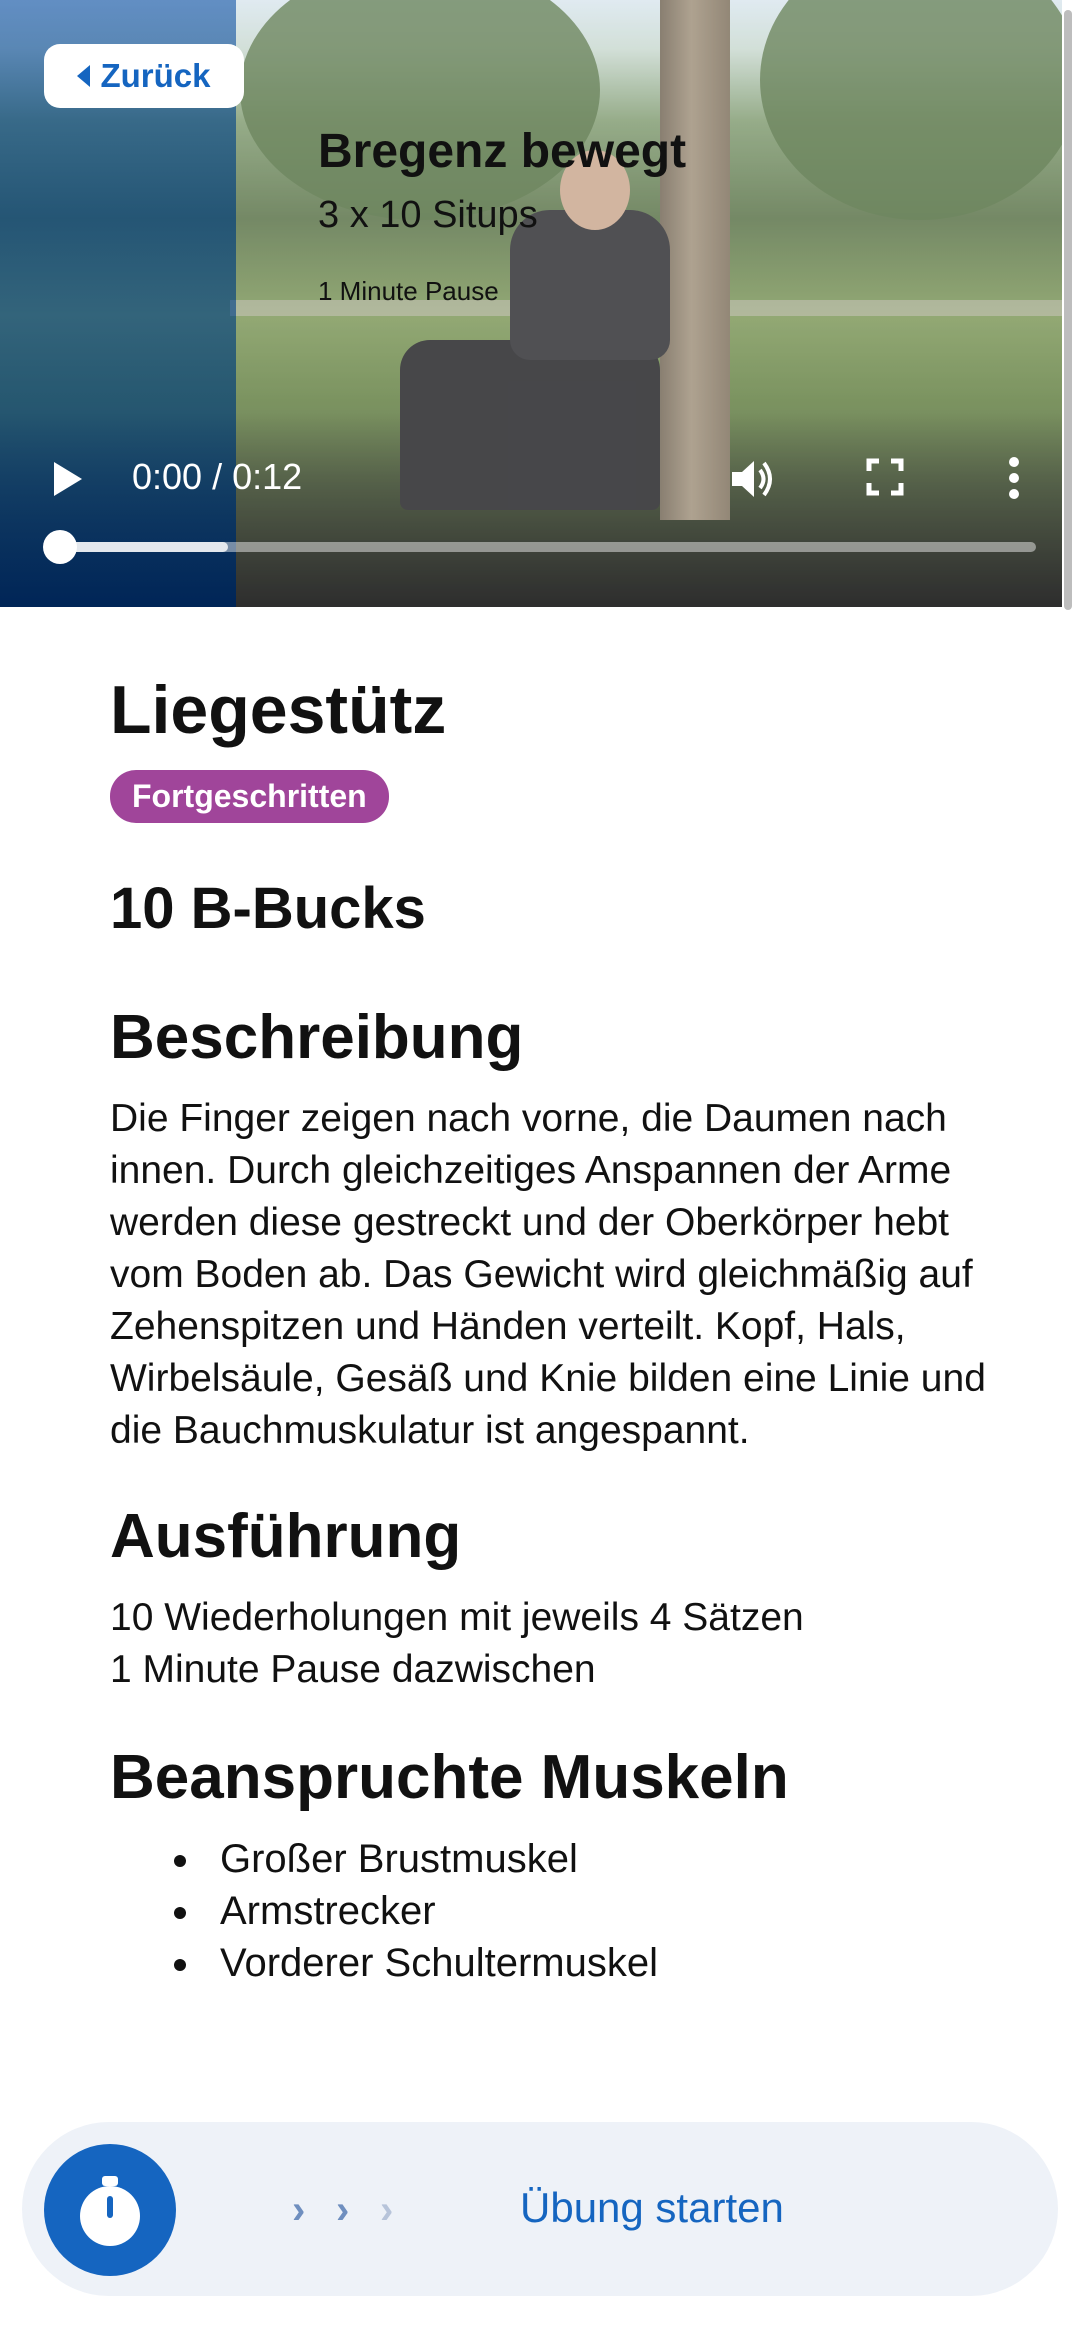 This screenshot has height=2340, width=1081. What do you see at coordinates (60, 547) in the screenshot?
I see `scrubber-handle` at bounding box center [60, 547].